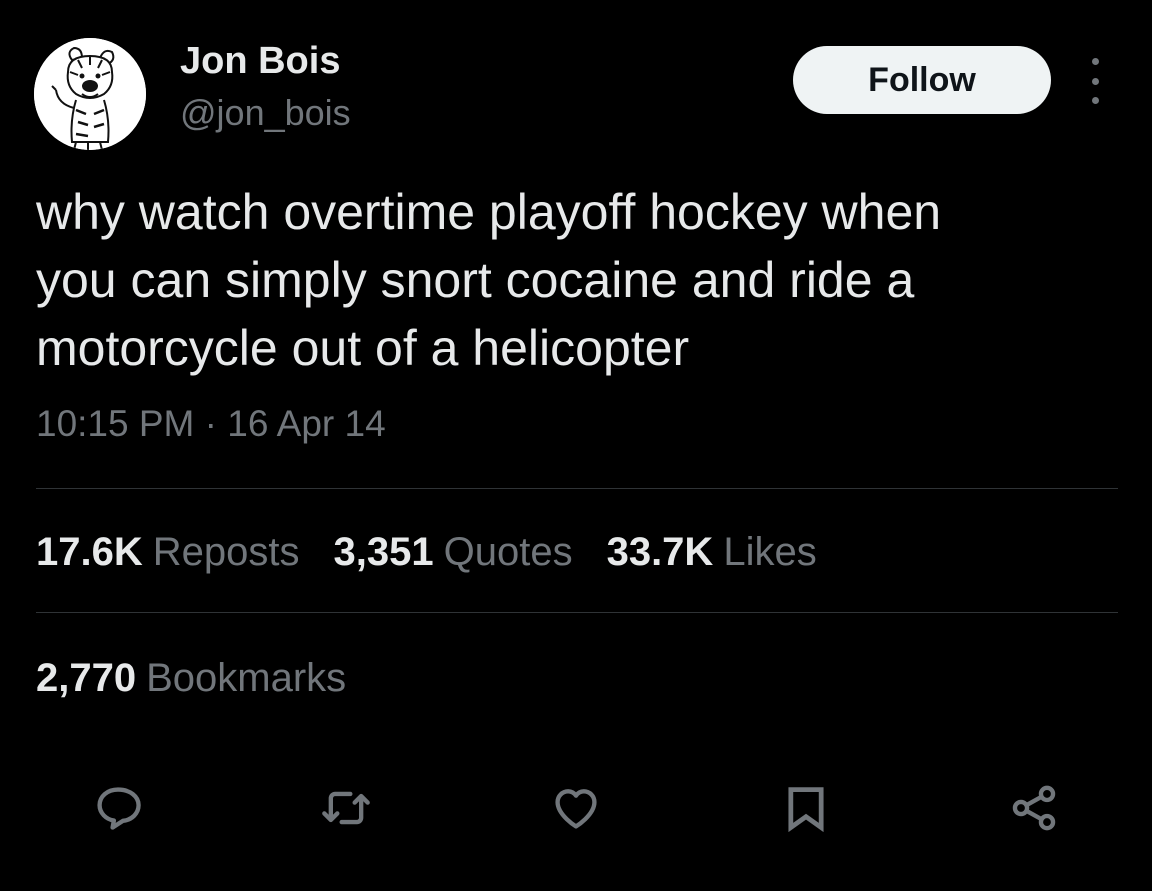 This screenshot has width=1152, height=891. I want to click on like-icon, so click(576, 808).